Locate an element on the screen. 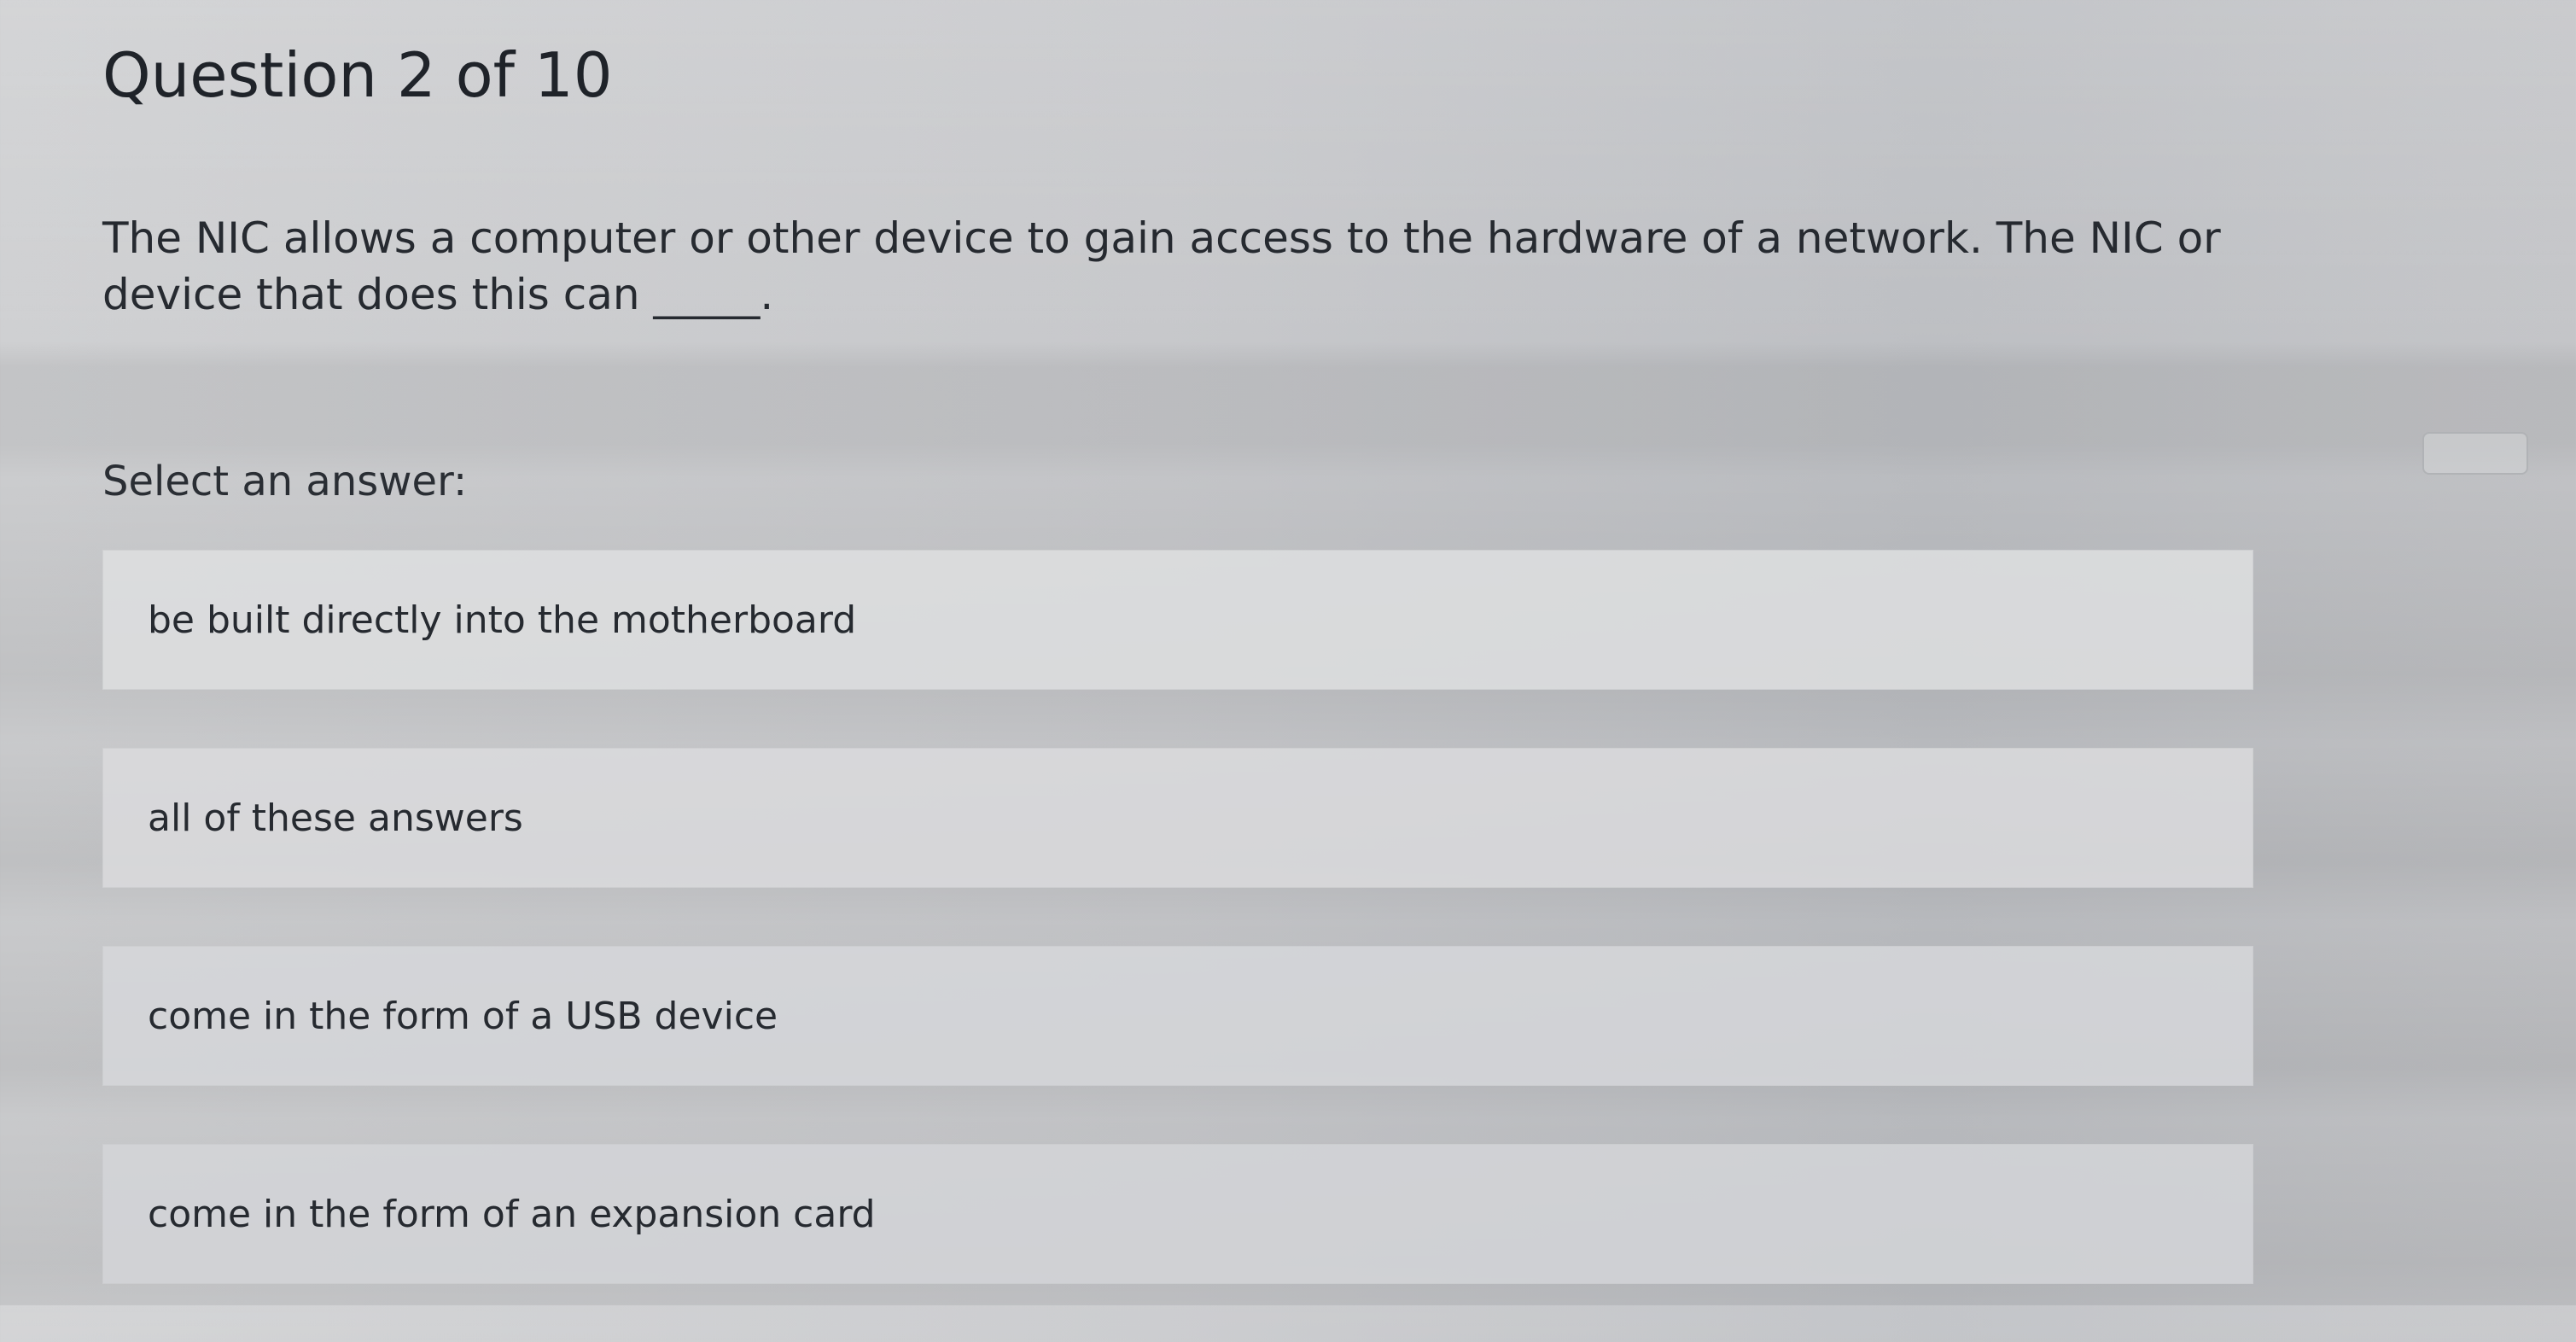 The width and height of the screenshot is (2576, 1342). answer-option-expansion-card: come in the form of an expansion card is located at coordinates (1177, 1214).